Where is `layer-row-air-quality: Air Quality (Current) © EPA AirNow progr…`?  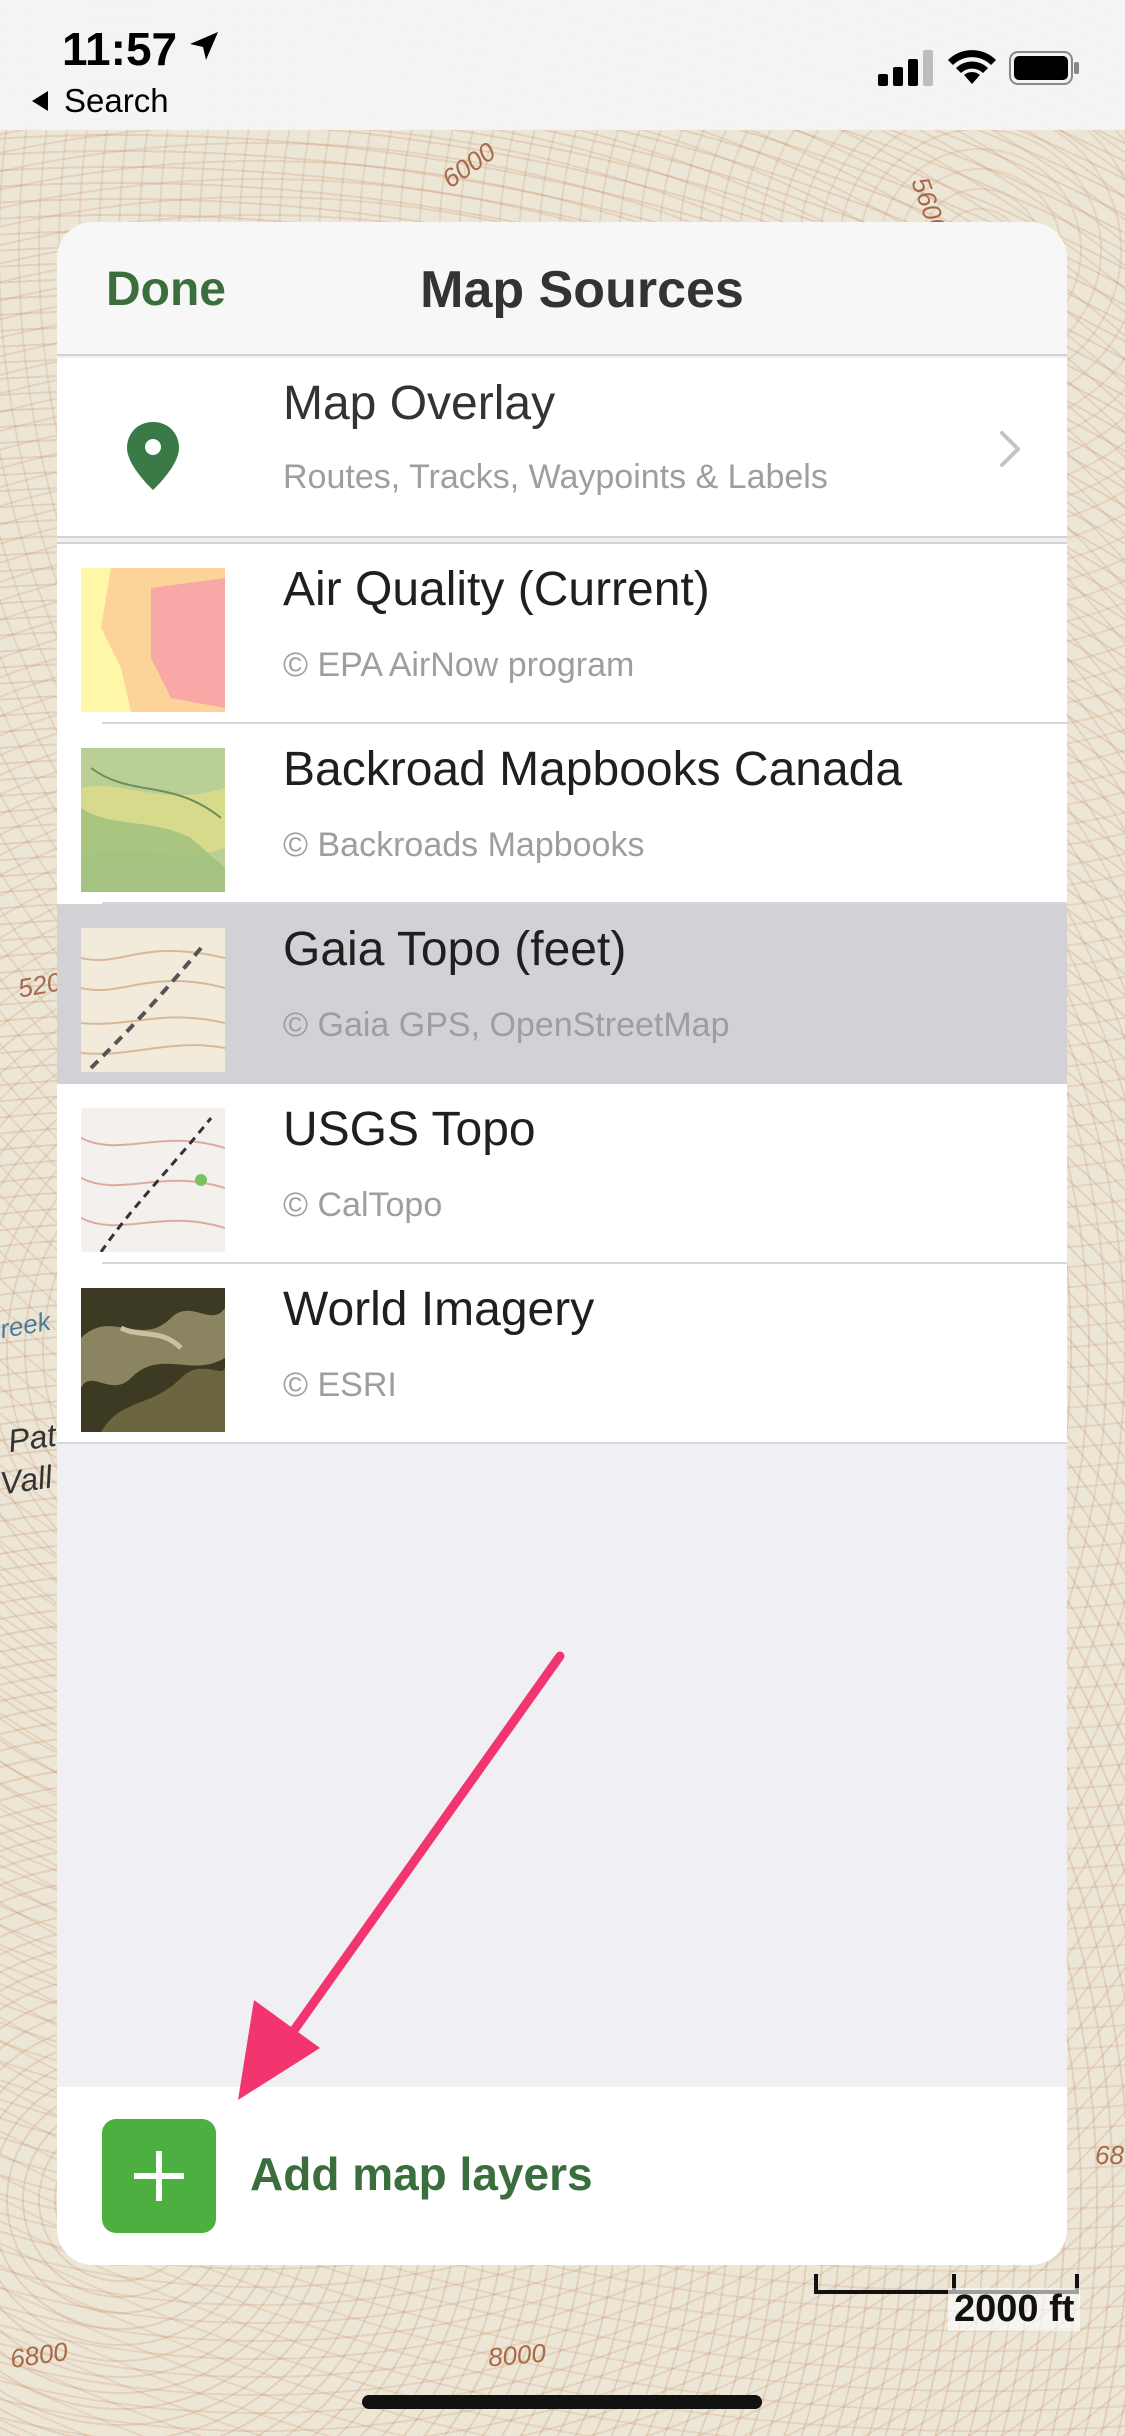
layer-row-air-quality: Air Quality (Current) © EPA AirNow progr… is located at coordinates (562, 634).